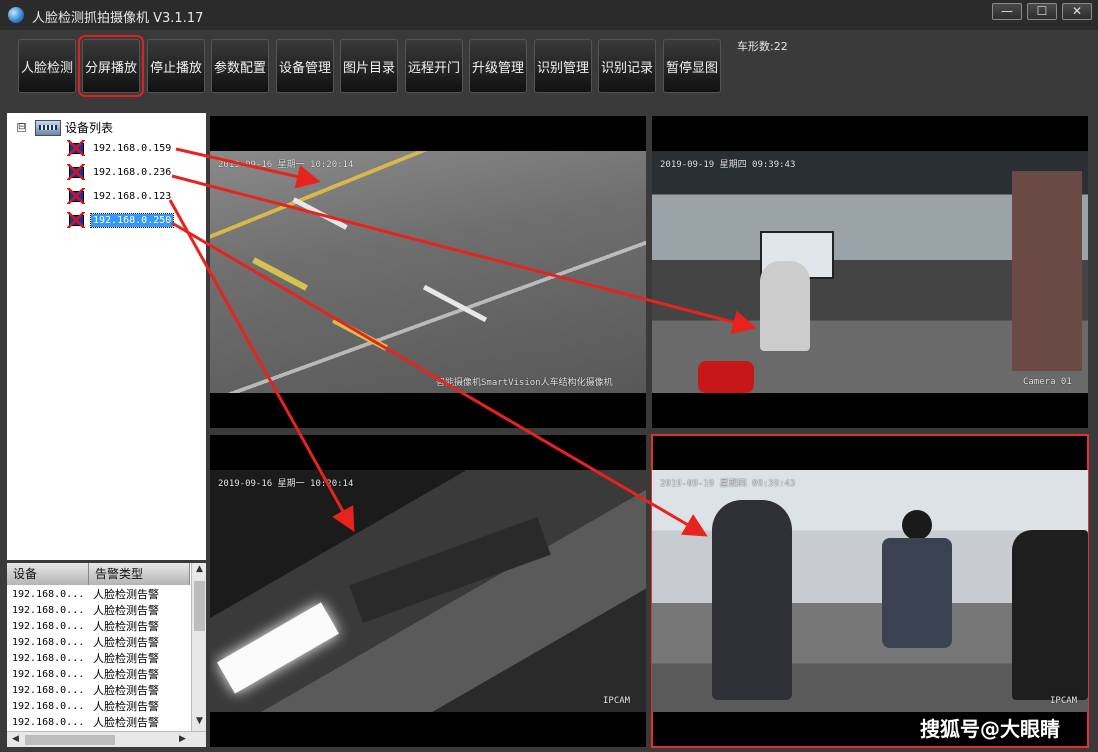  Describe the element at coordinates (132, 172) in the screenshot. I see `device-ip-label: 192.168.0.236` at that location.